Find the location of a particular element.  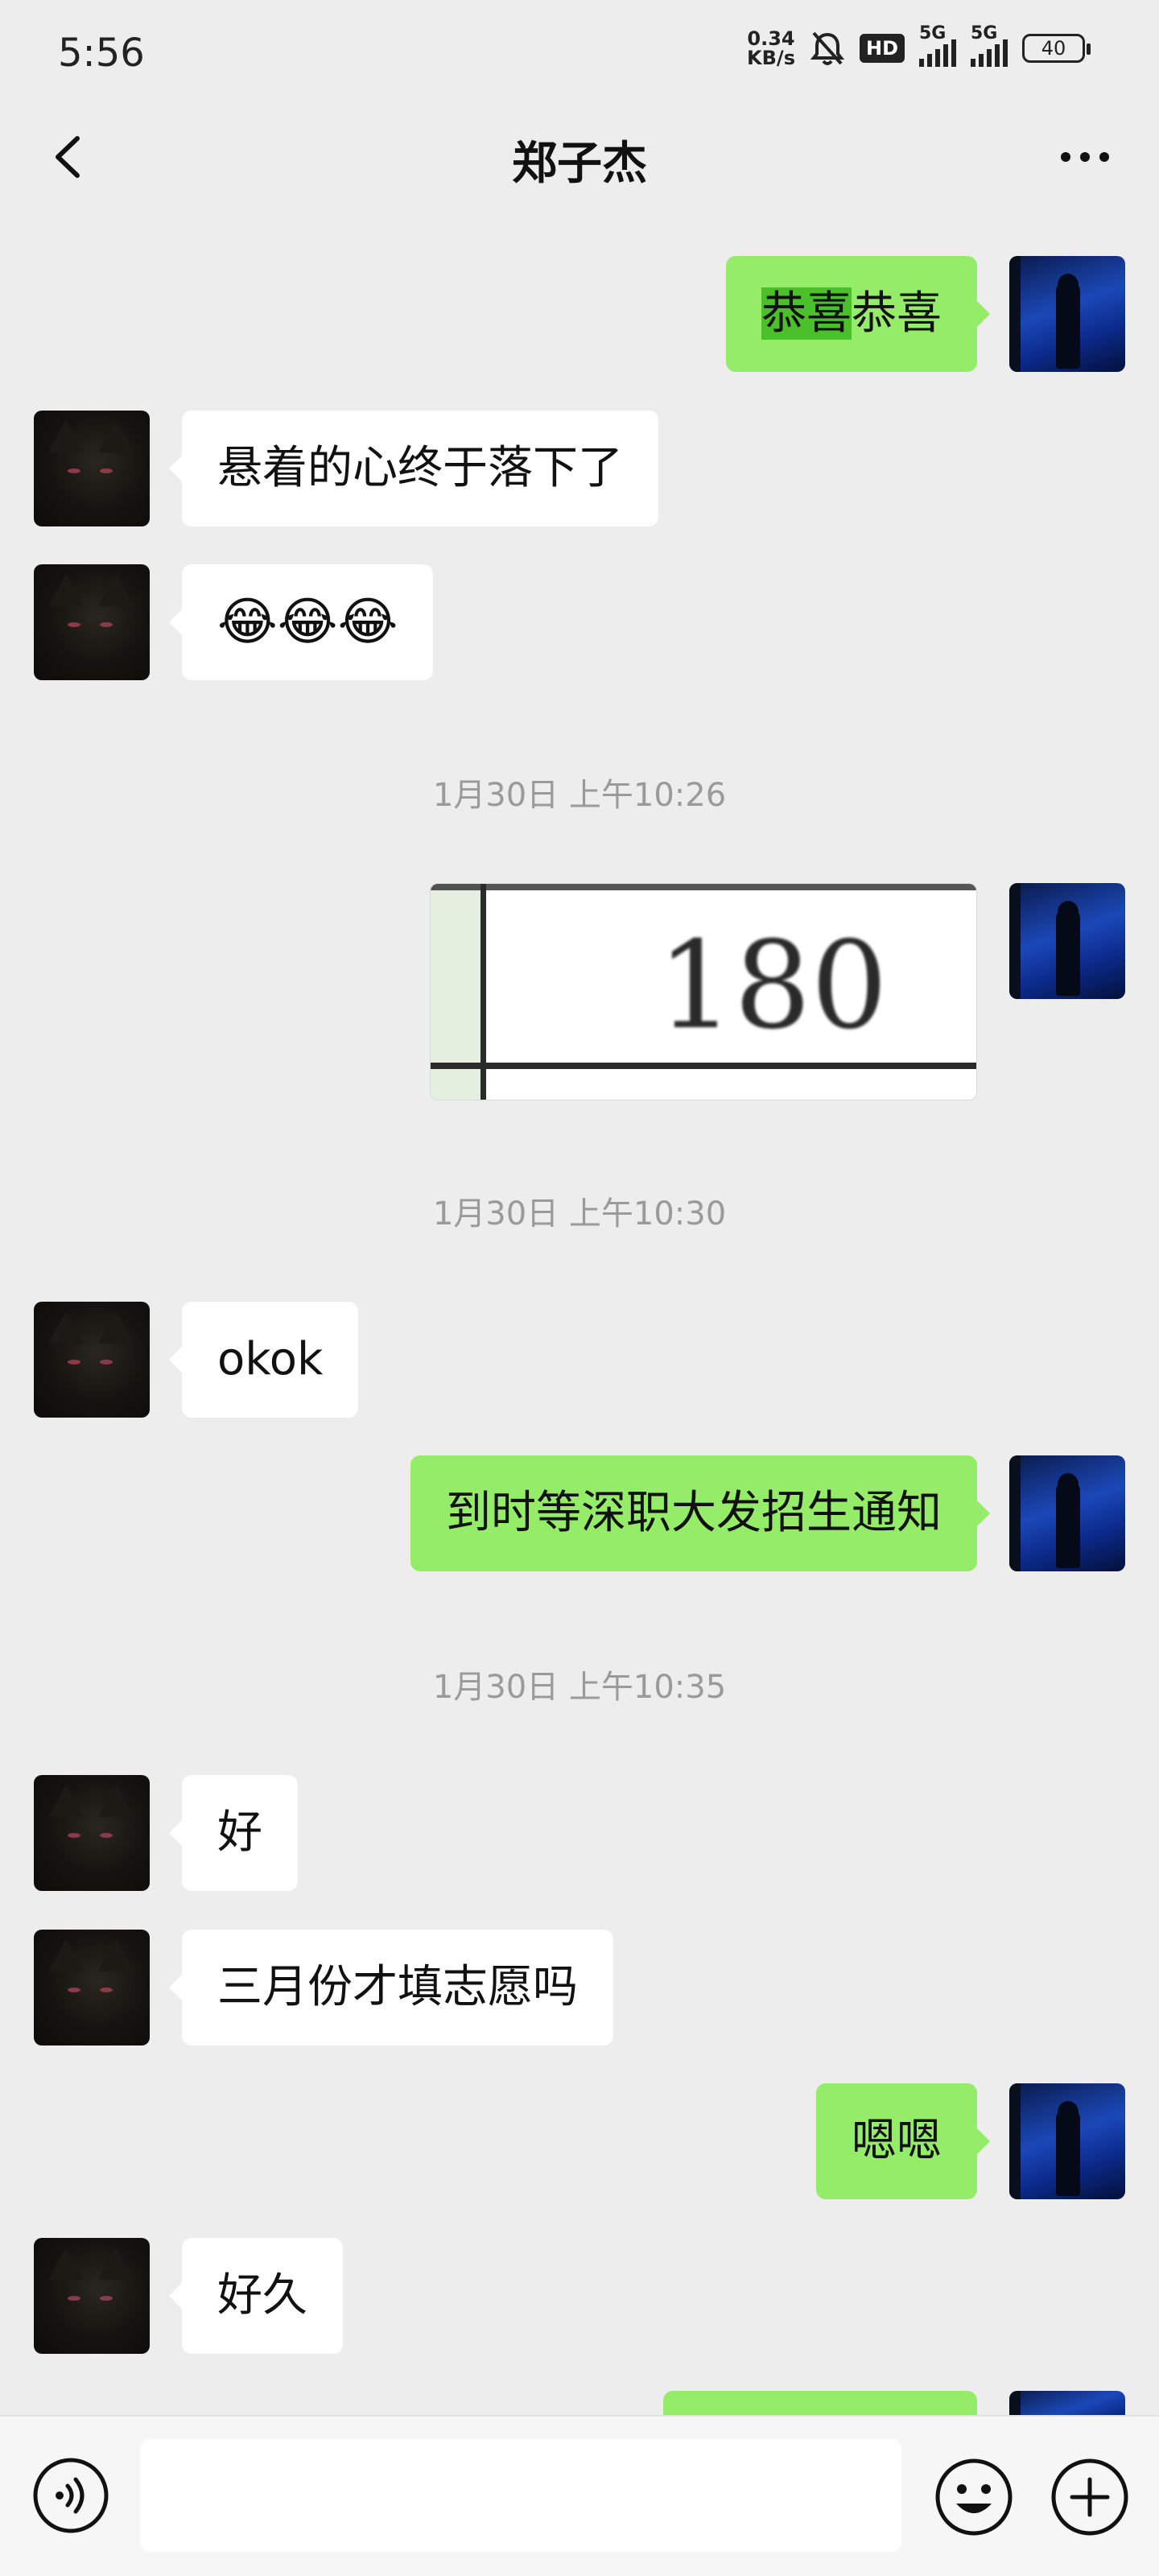

message-row: 恭喜恭喜 is located at coordinates (579, 314).